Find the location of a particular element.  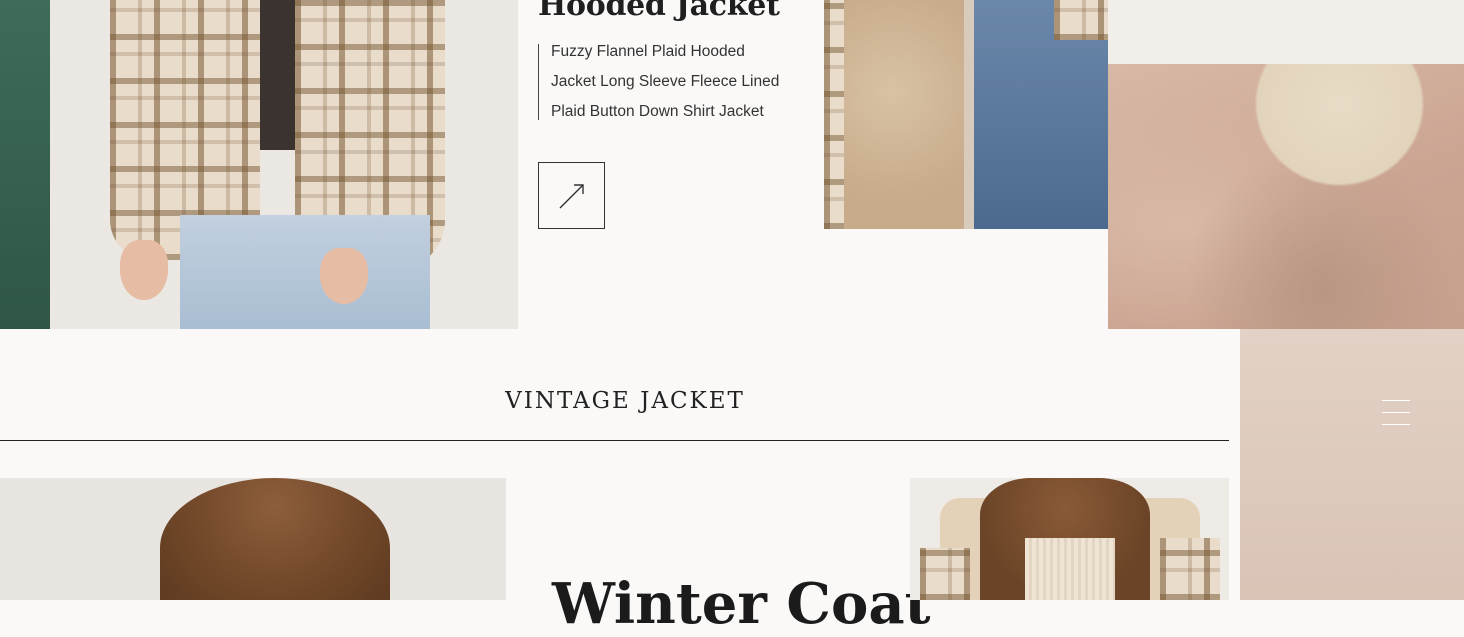

model-back-photo is located at coordinates (253, 539).